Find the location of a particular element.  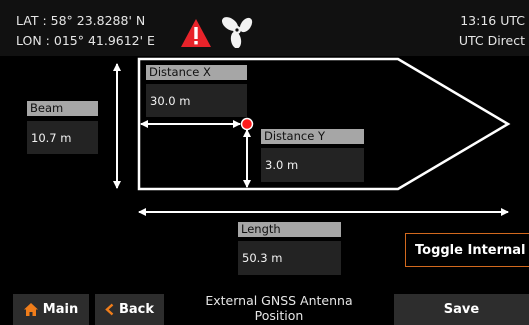

main-button-label: Main is located at coordinates (60, 309).